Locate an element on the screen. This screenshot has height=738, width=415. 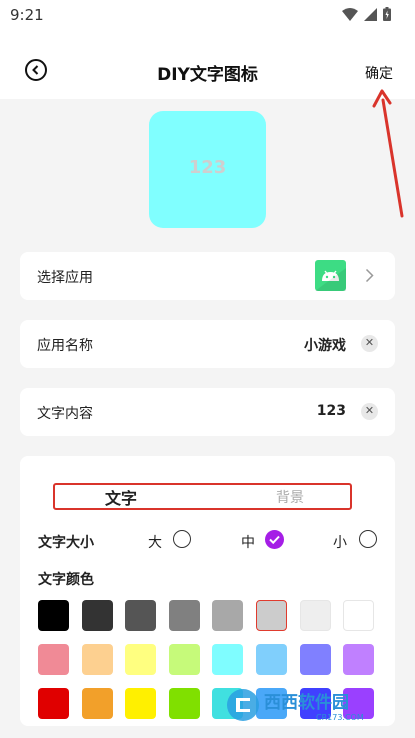
site-watermark-logo: 西西软件园 CR173.COM is located at coordinates (295, 705).